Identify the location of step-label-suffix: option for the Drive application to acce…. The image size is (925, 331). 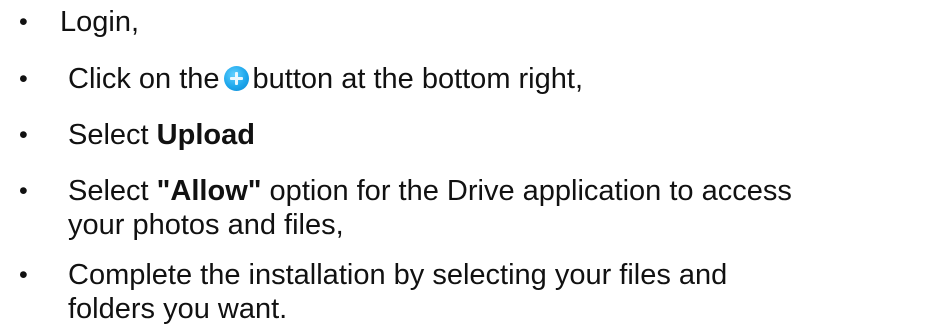
(526, 191).